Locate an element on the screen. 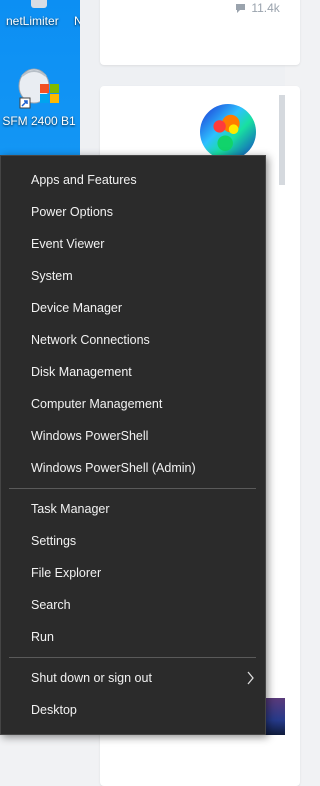 The height and width of the screenshot is (786, 320). taskbar-app-thumbnail is located at coordinates (275, 716).